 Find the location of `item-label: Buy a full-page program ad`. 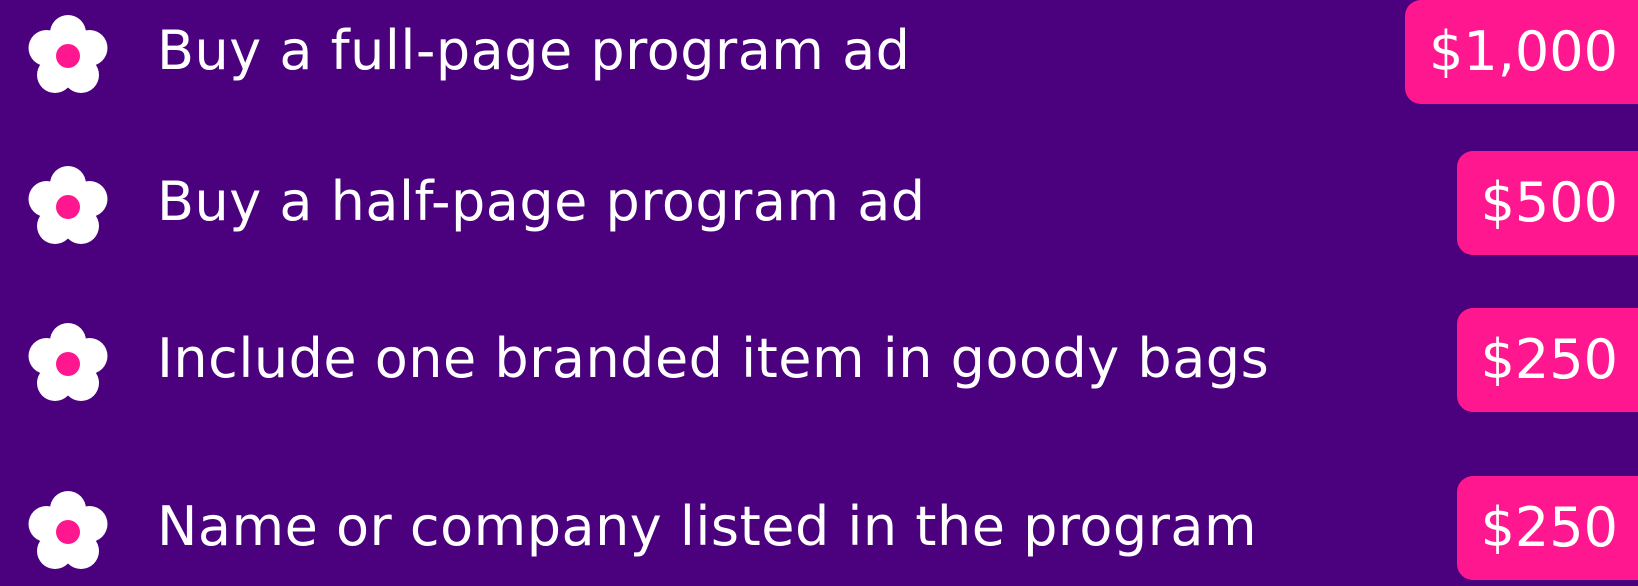

item-label: Buy a full-page program ad is located at coordinates (534, 50).